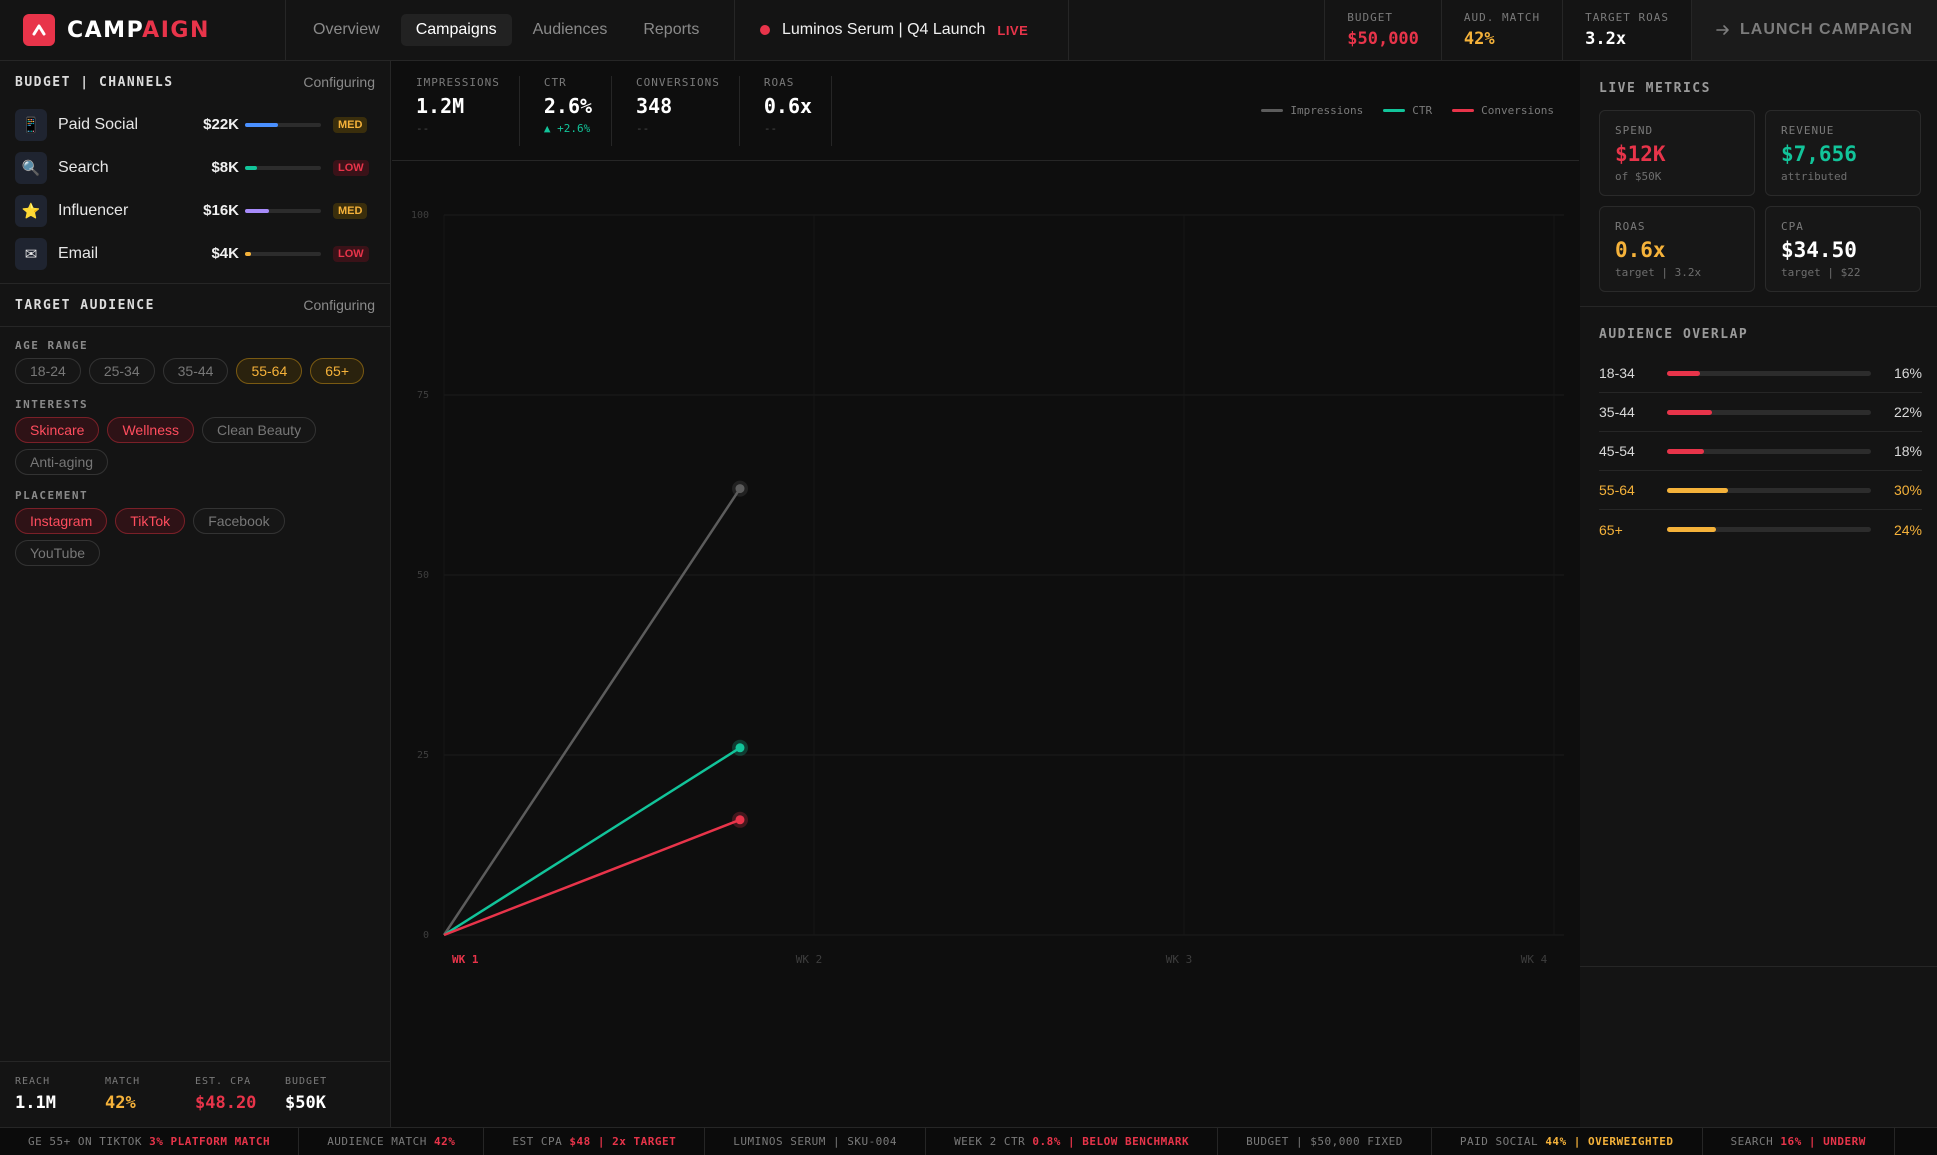  What do you see at coordinates (120, 1103) in the screenshot?
I see `footer-stat-value: 42%` at bounding box center [120, 1103].